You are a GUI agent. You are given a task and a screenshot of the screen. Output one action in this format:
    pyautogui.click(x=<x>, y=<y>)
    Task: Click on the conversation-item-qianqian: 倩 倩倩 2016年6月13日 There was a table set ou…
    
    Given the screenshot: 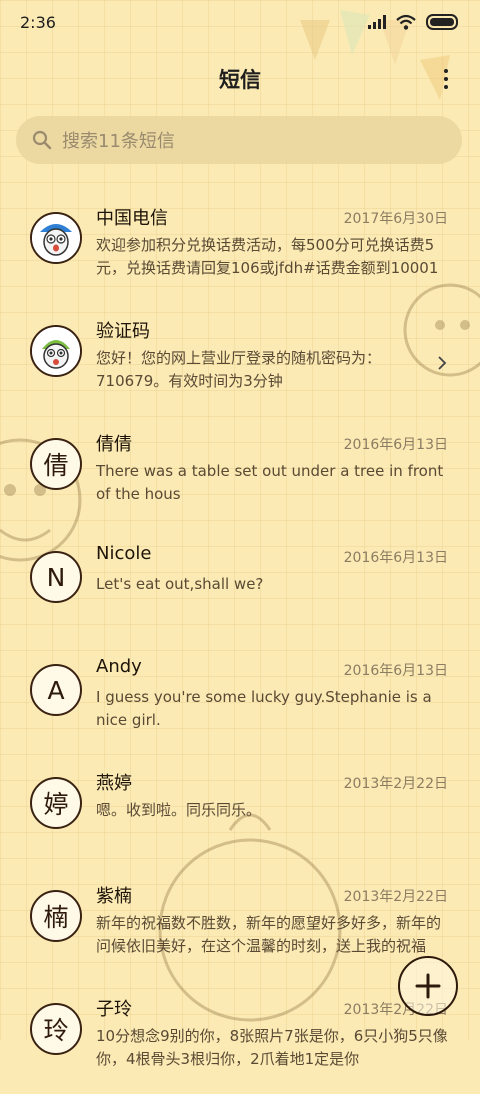 What is the action you would take?
    pyautogui.click(x=240, y=472)
    